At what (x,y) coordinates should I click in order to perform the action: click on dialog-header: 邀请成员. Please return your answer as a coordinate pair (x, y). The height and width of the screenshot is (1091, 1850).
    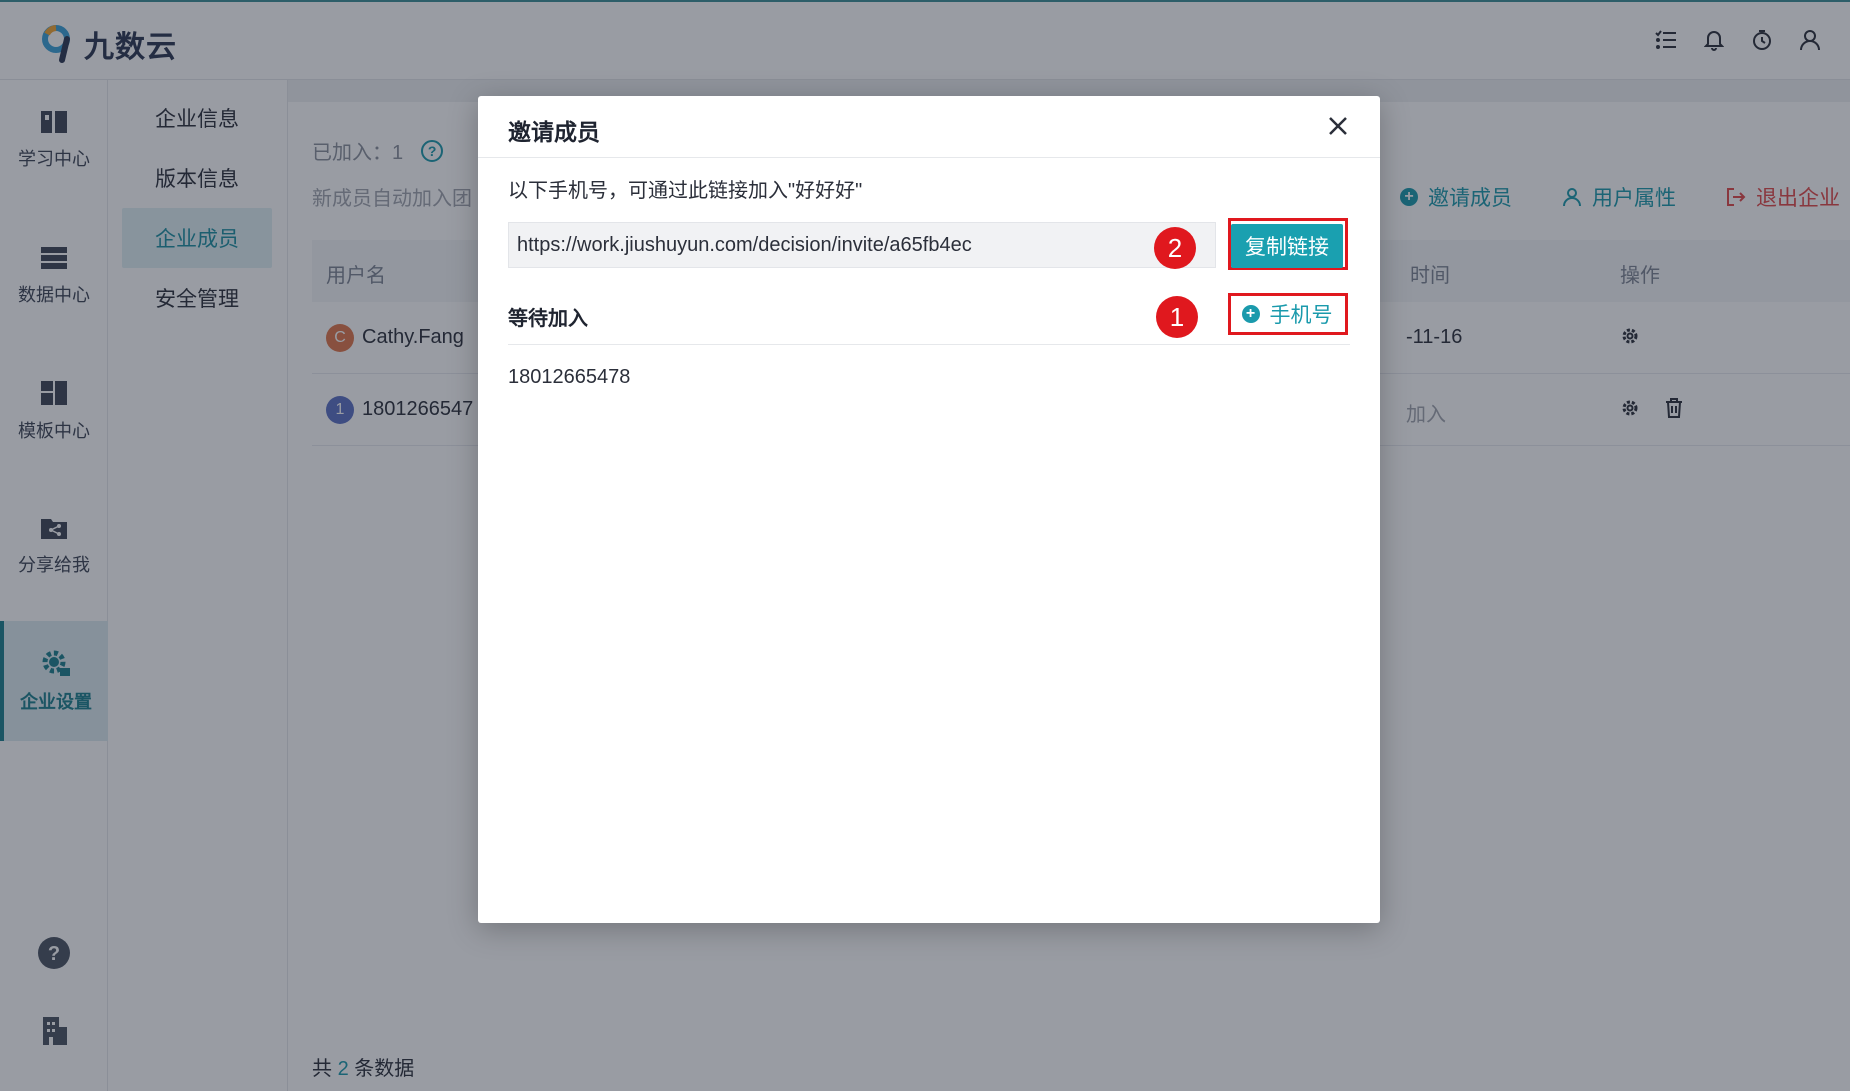
    Looking at the image, I should click on (929, 127).